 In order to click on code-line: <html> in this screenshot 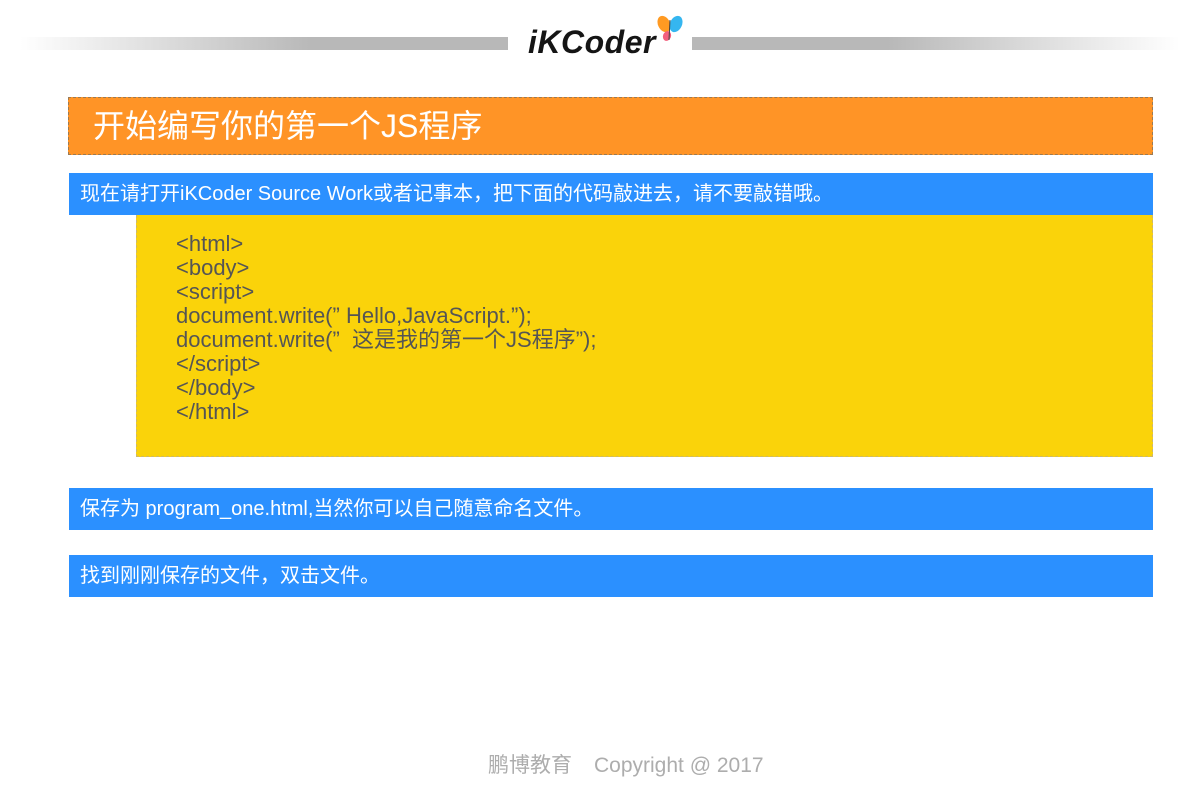, I will do `click(210, 243)`.